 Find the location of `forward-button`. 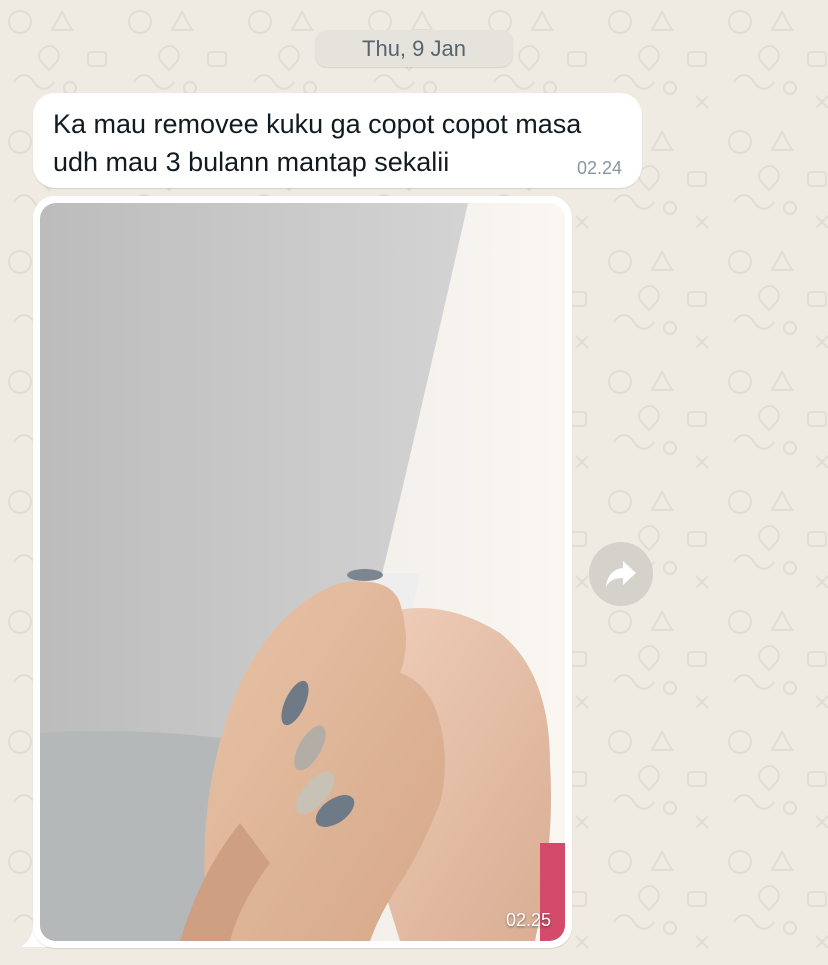

forward-button is located at coordinates (621, 574).